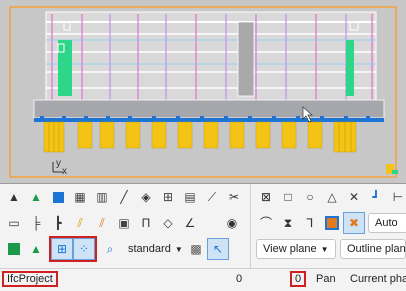 Image resolution: width=406 pixels, height=291 pixels. Describe the element at coordinates (266, 223) in the screenshot. I see `wave-icon: ⌒` at that location.